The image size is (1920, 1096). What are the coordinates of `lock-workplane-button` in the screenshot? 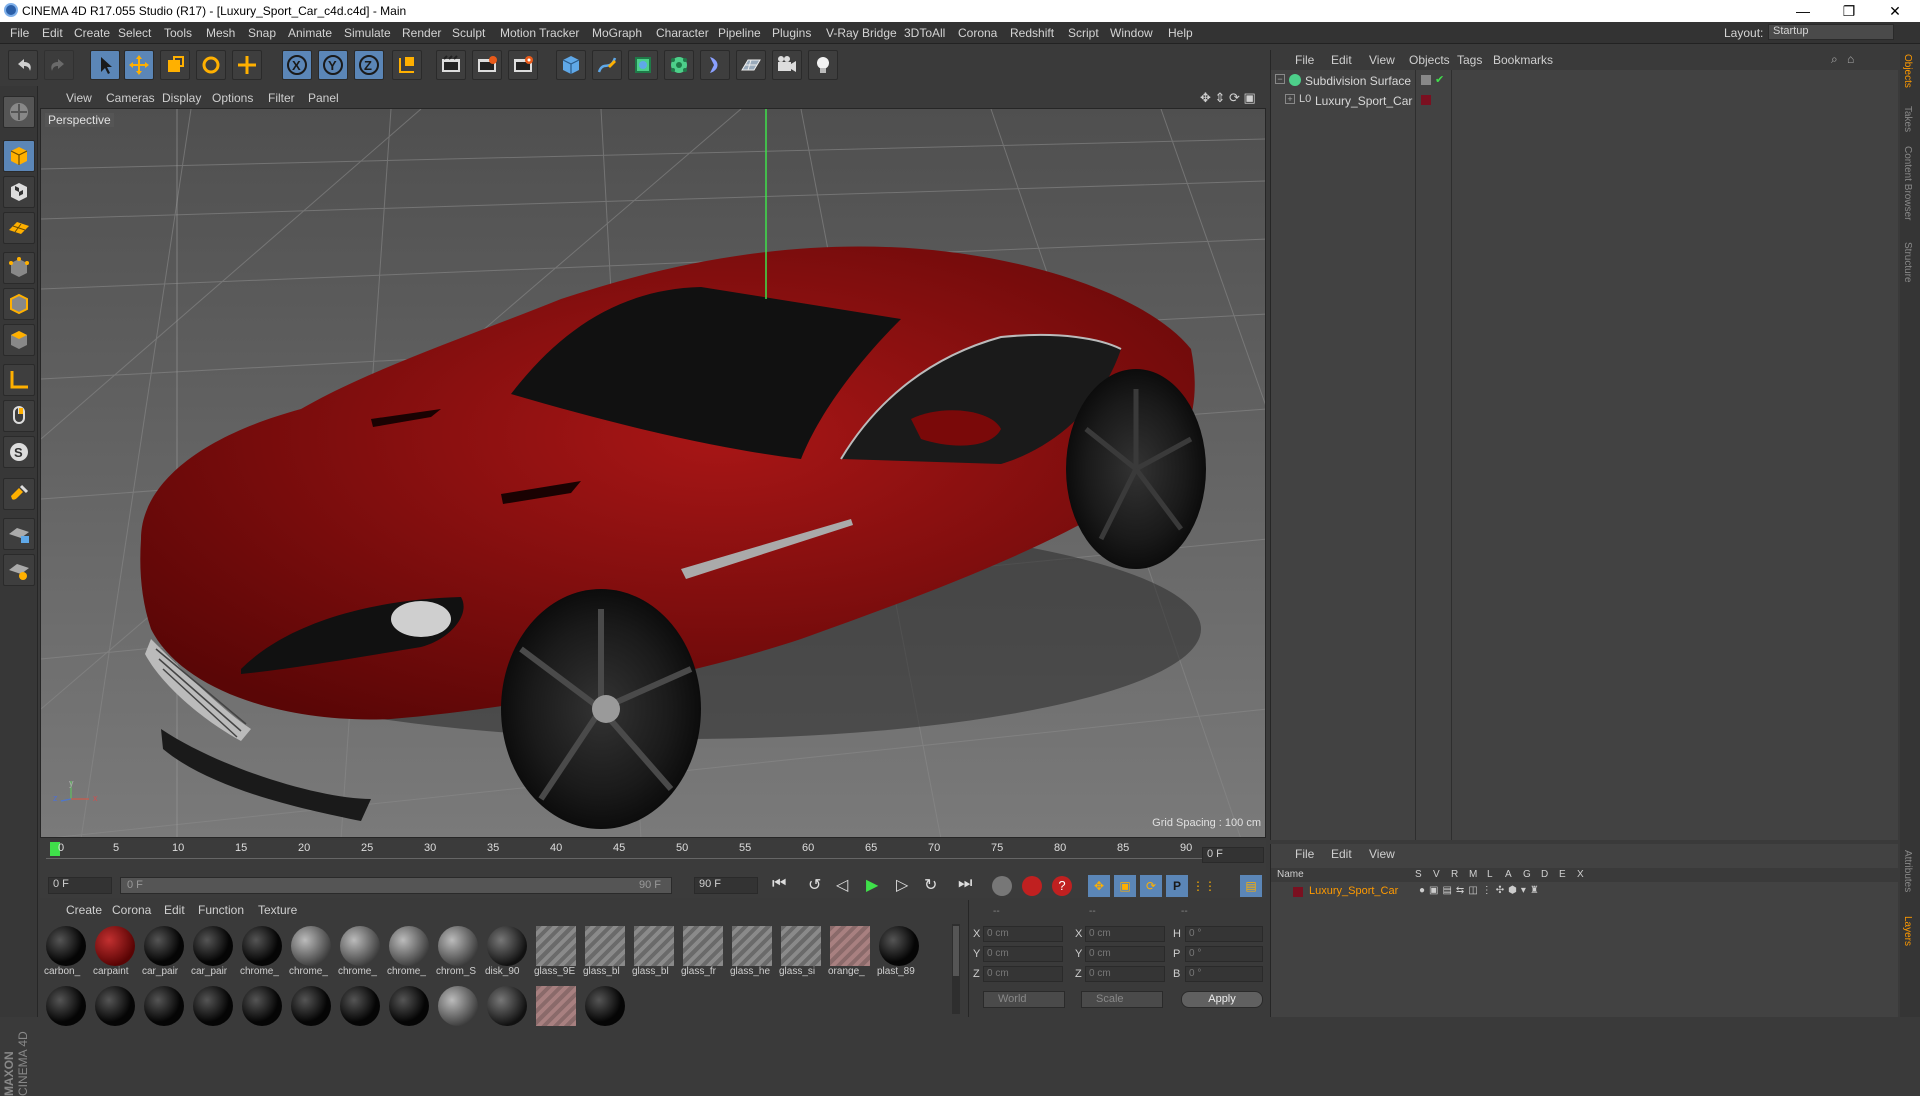 It's located at (19, 534).